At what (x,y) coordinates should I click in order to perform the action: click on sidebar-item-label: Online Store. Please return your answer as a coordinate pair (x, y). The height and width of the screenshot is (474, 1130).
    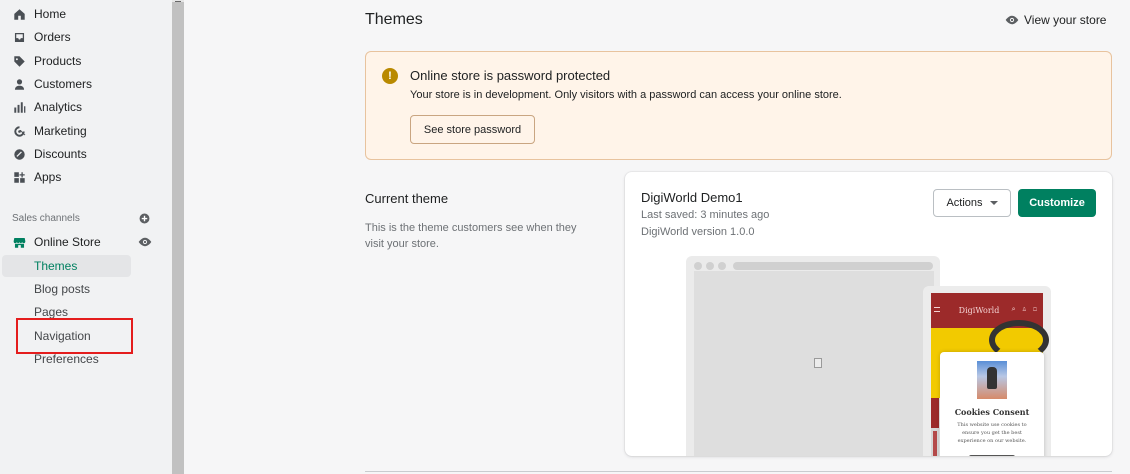
    Looking at the image, I should click on (67, 242).